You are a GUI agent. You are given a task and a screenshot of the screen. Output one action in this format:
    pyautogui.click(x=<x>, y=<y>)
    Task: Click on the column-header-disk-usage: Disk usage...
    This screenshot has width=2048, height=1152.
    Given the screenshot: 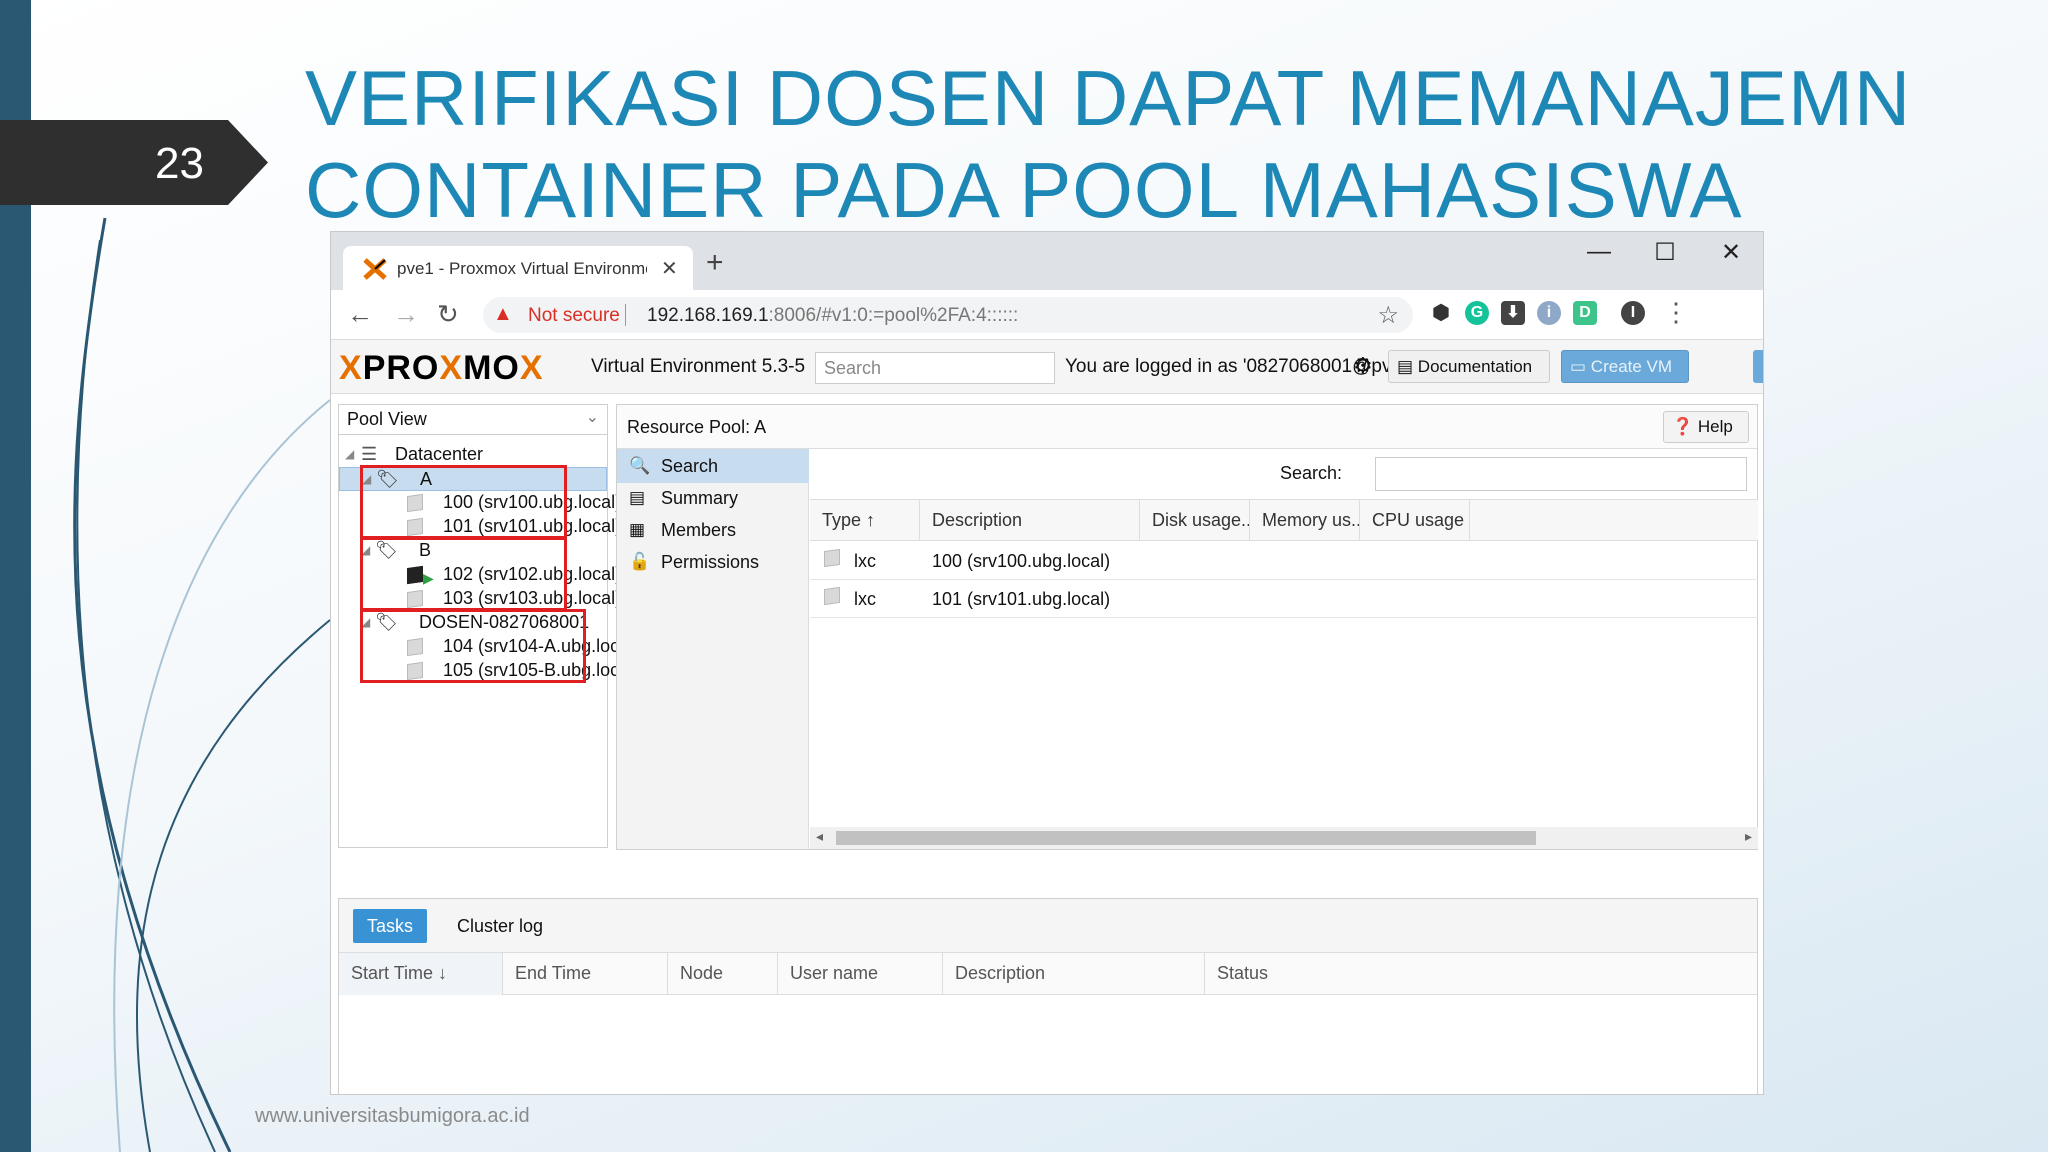 What is the action you would take?
    pyautogui.click(x=1195, y=520)
    